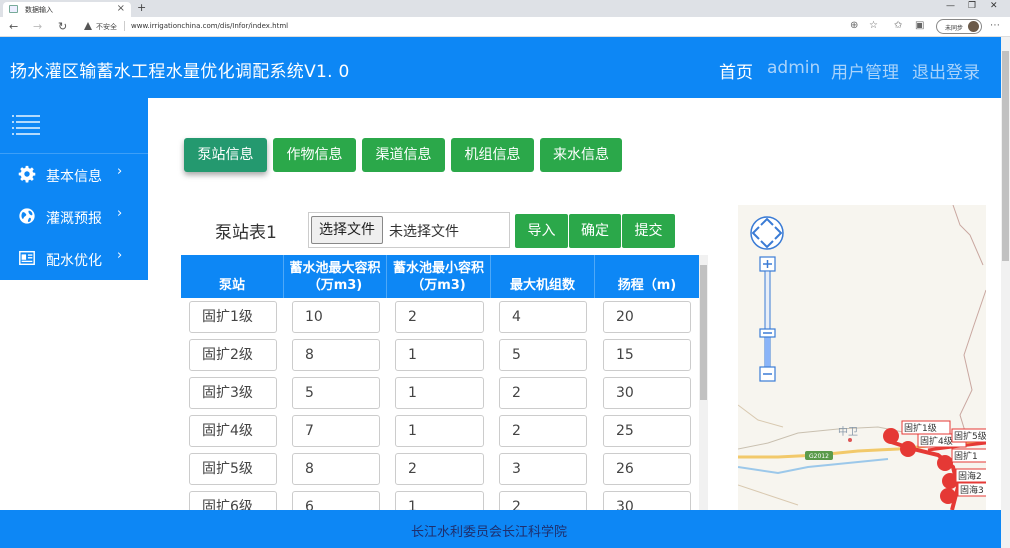 The image size is (1010, 548). What do you see at coordinates (13, 26) in the screenshot?
I see `back-icon: ←` at bounding box center [13, 26].